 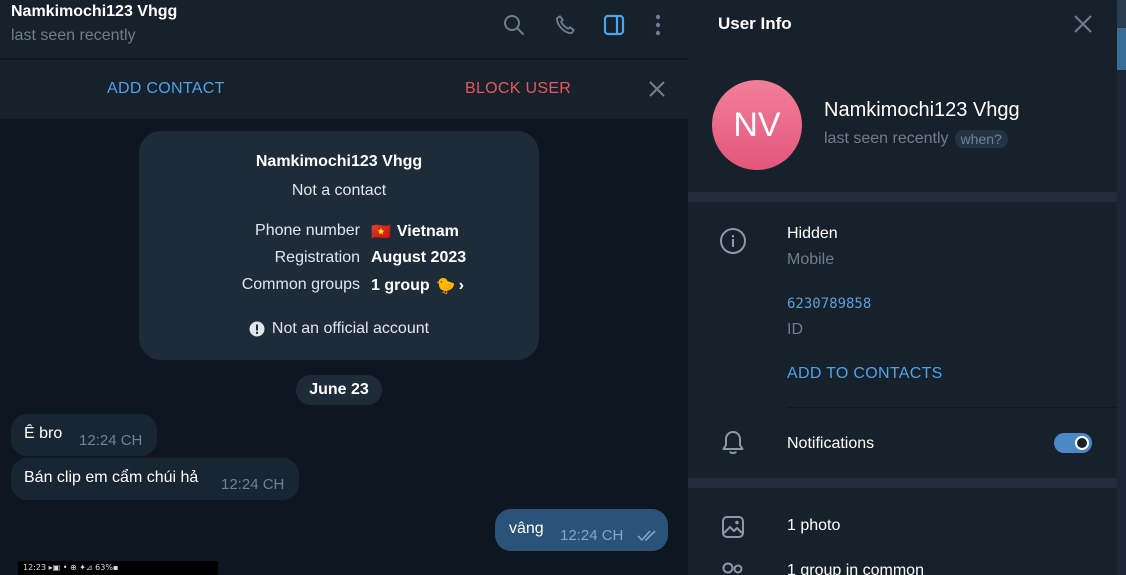 What do you see at coordinates (1121, 49) in the screenshot?
I see `scrollbar-thumb` at bounding box center [1121, 49].